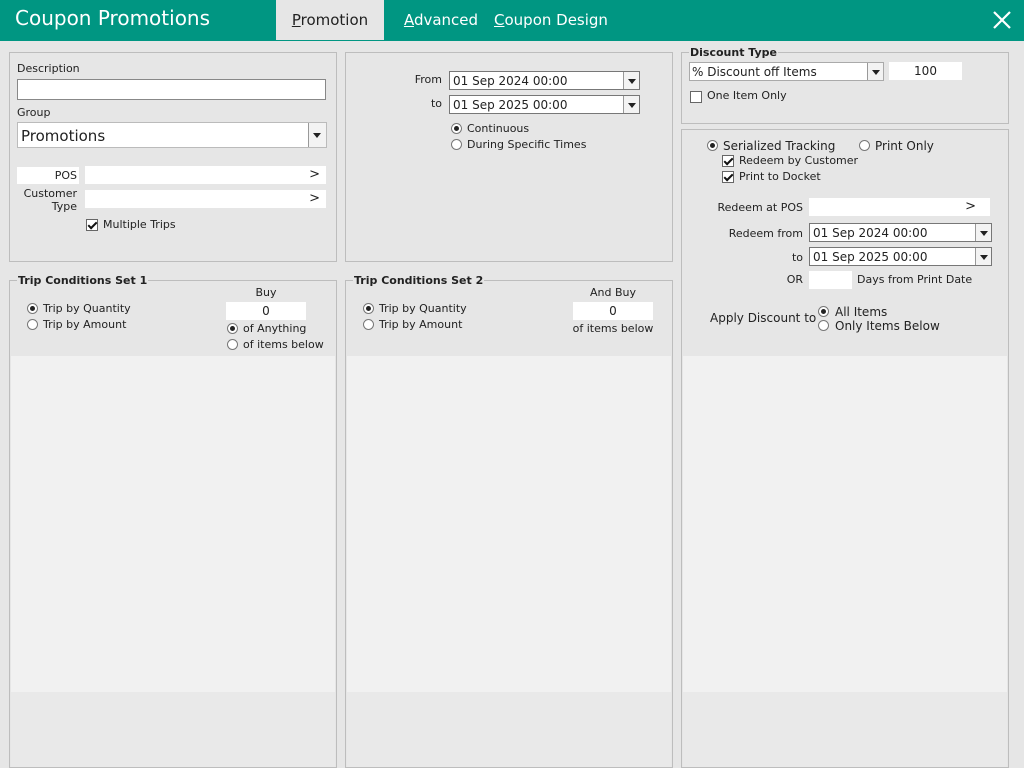  I want to click on specific-times-radio, so click(456, 144).